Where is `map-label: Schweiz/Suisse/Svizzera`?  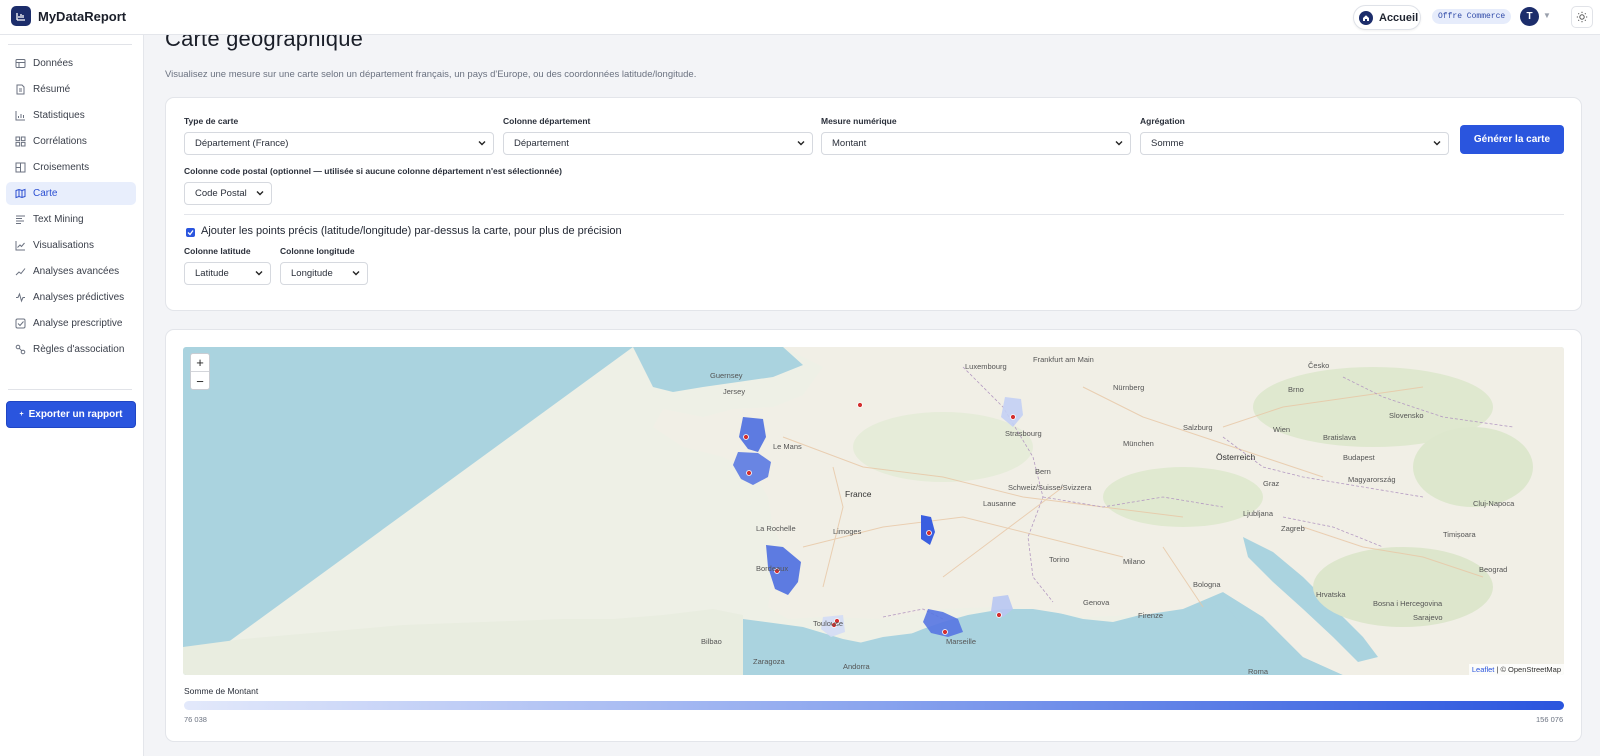
map-label: Schweiz/Suisse/Svizzera is located at coordinates (1050, 487).